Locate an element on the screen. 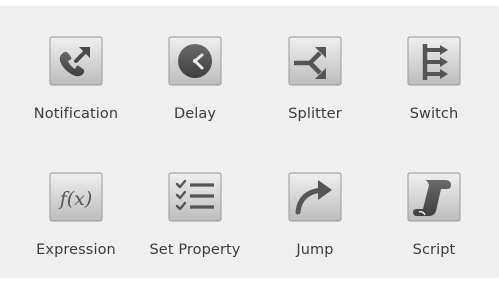 The width and height of the screenshot is (499, 282). node-label: Set Property is located at coordinates (195, 250).